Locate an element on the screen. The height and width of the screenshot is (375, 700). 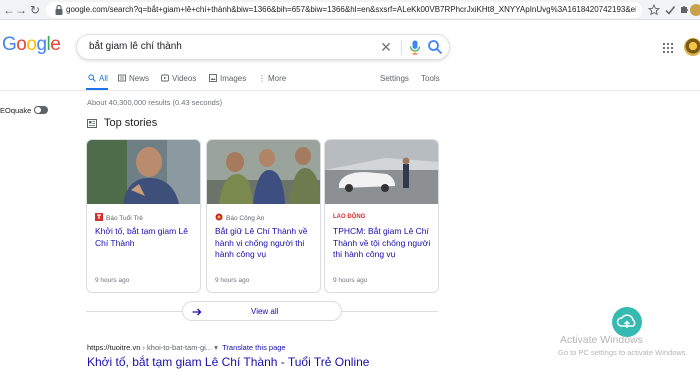
lock-icon is located at coordinates (59, 9).